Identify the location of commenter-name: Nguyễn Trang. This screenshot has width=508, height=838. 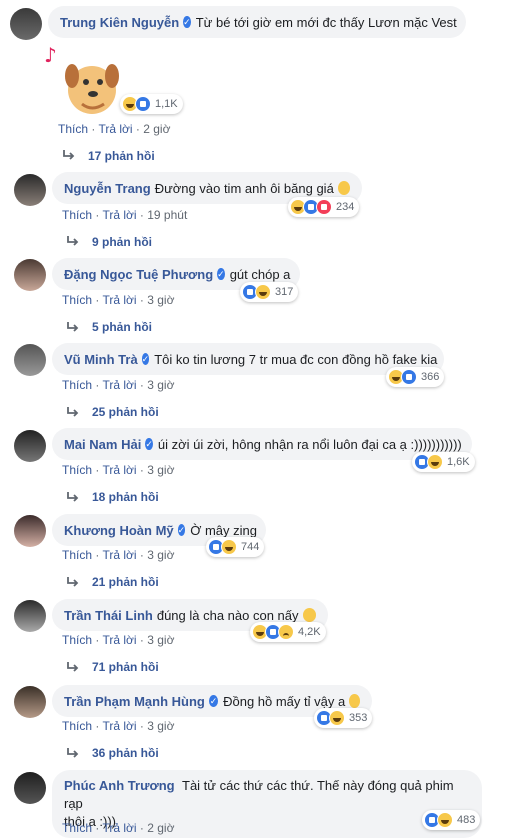
(107, 188).